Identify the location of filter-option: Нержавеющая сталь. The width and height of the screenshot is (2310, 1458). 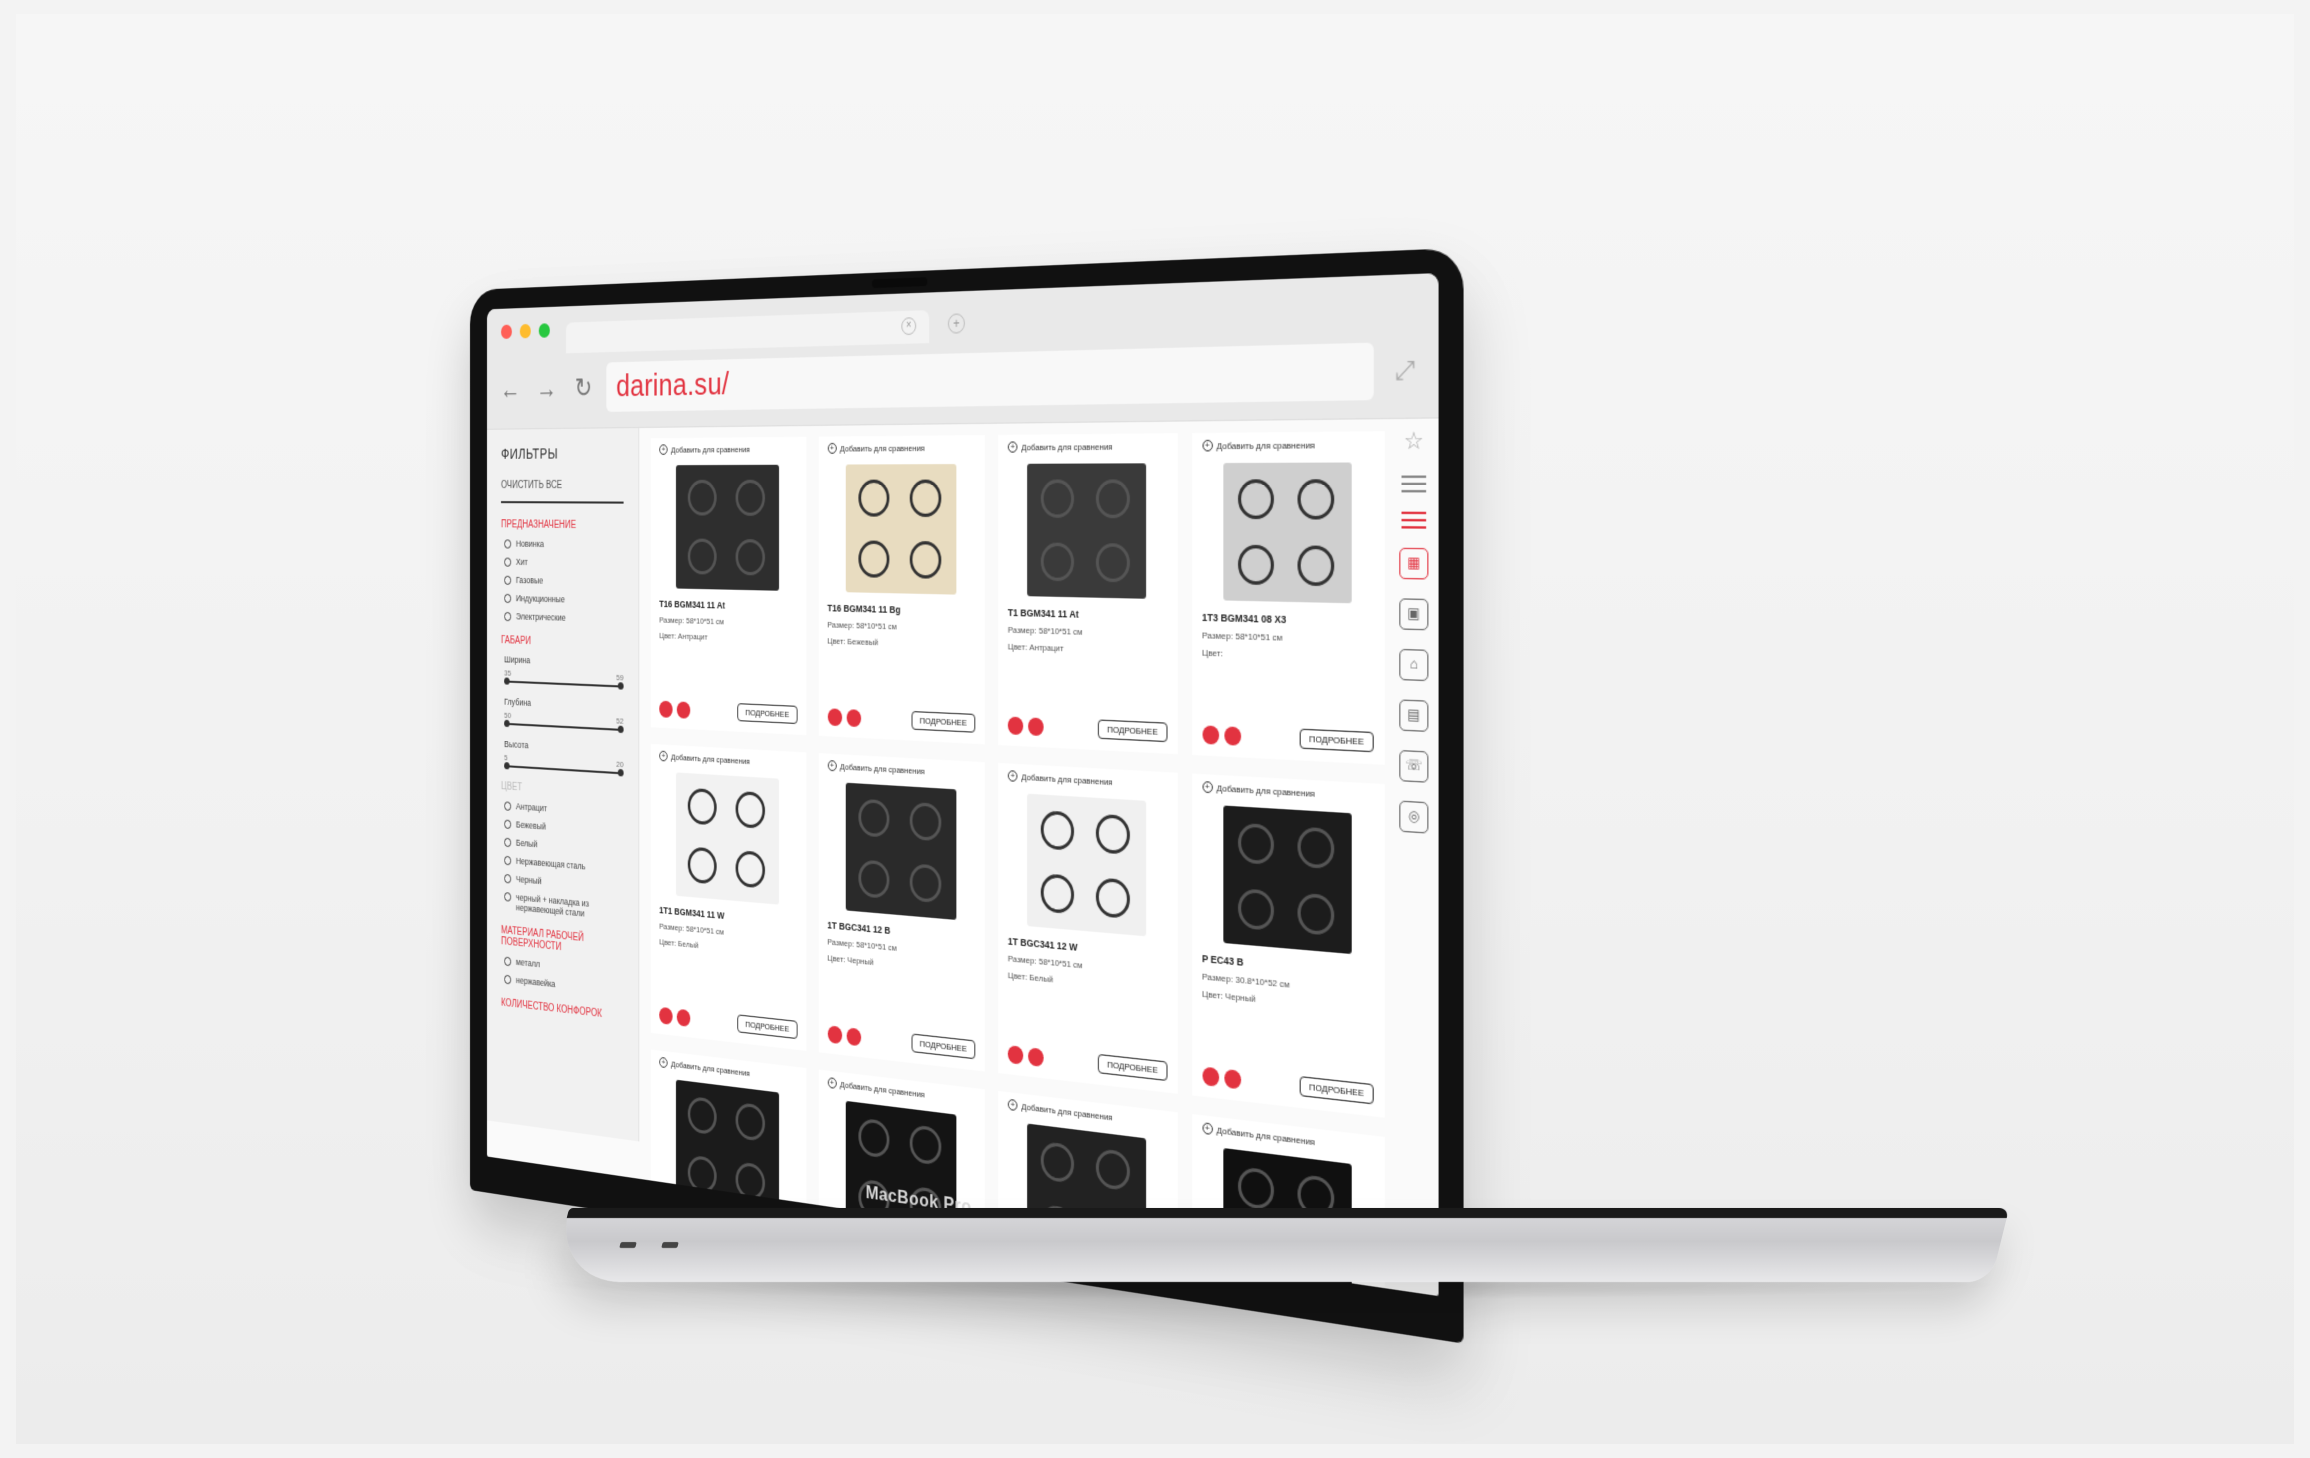
(563, 865).